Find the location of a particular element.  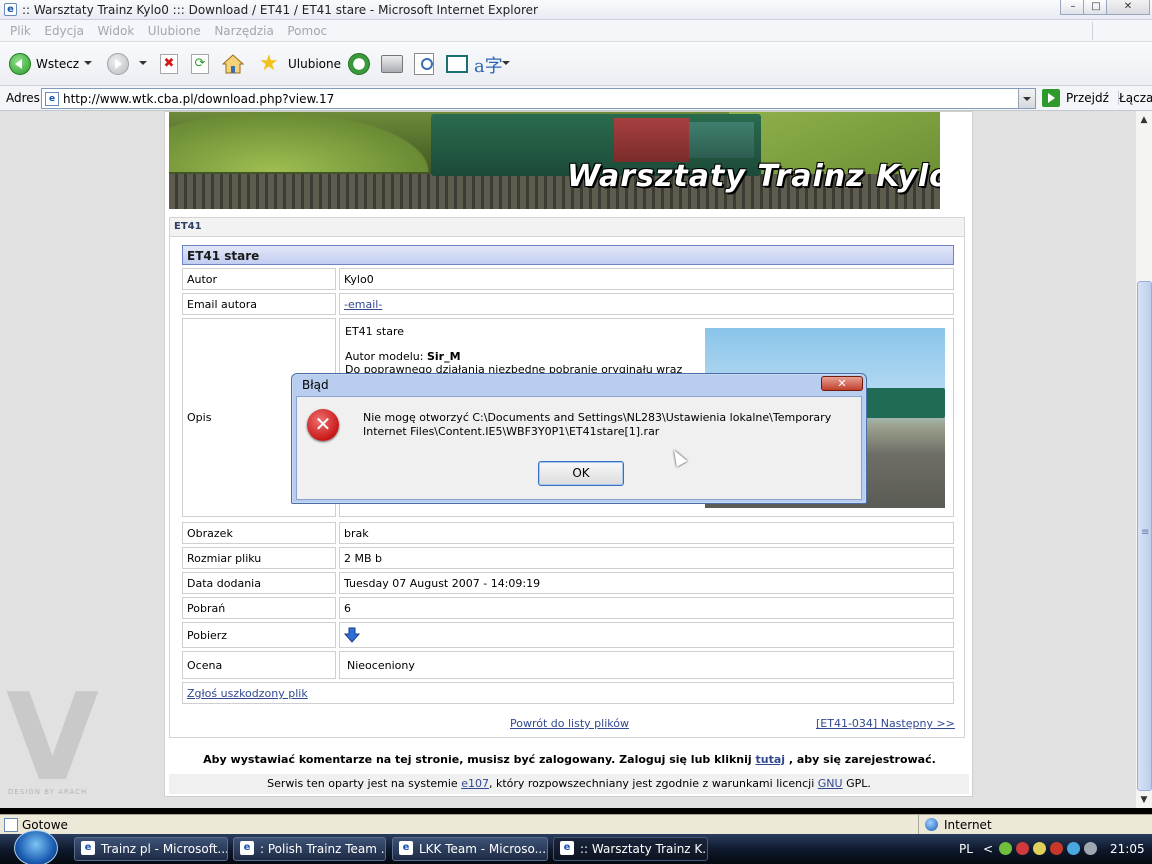

back-arrow-icon is located at coordinates (20, 64).